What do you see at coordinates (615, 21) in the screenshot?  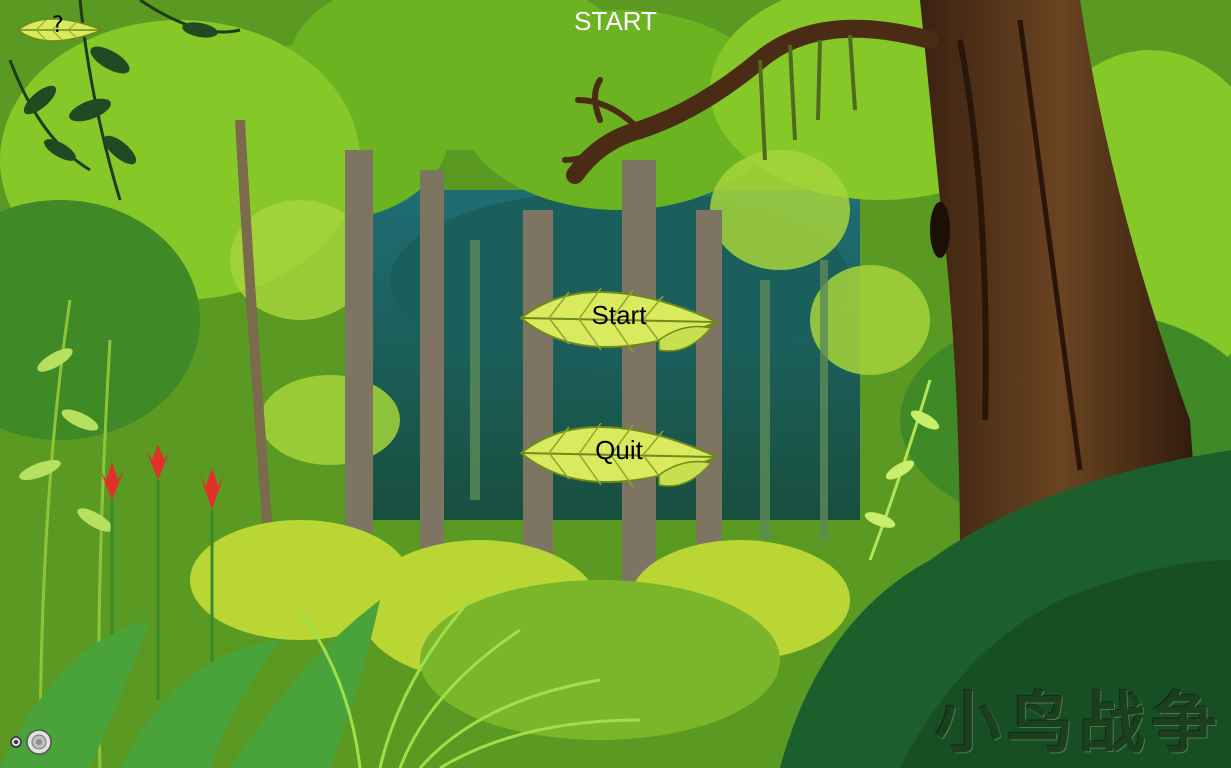 I see `screen-title: START` at bounding box center [615, 21].